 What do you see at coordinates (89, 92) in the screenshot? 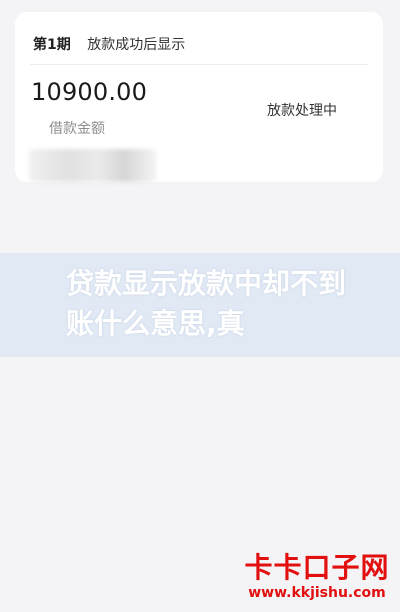
I see `loan-amount: 10900.00` at bounding box center [89, 92].